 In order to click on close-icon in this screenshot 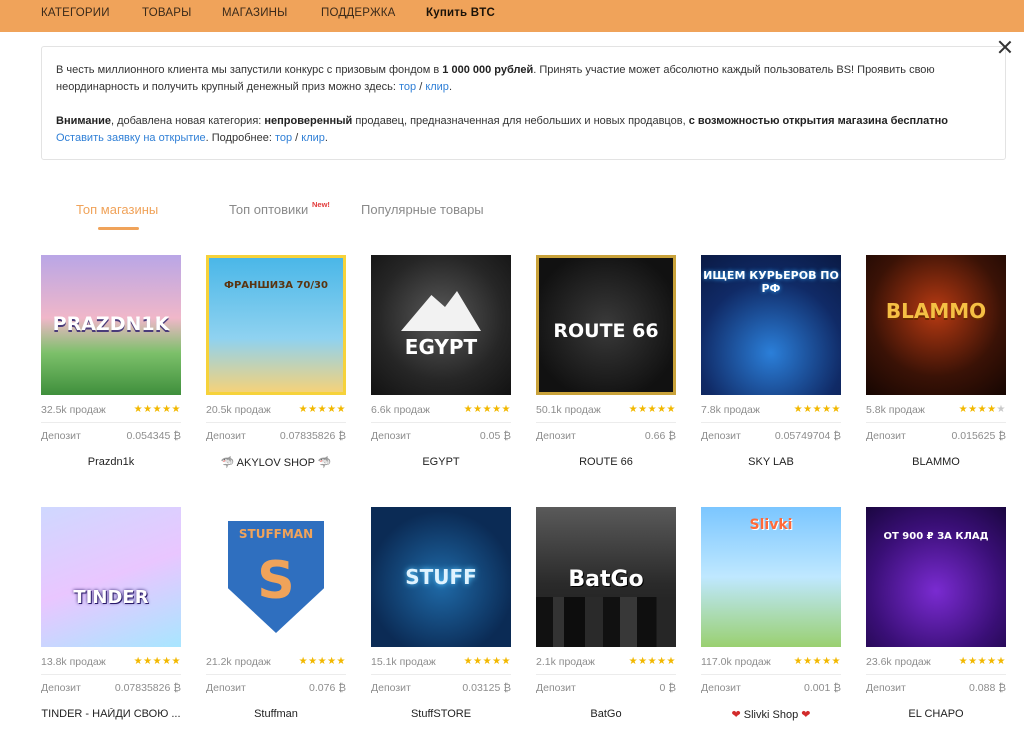, I will do `click(1005, 47)`.